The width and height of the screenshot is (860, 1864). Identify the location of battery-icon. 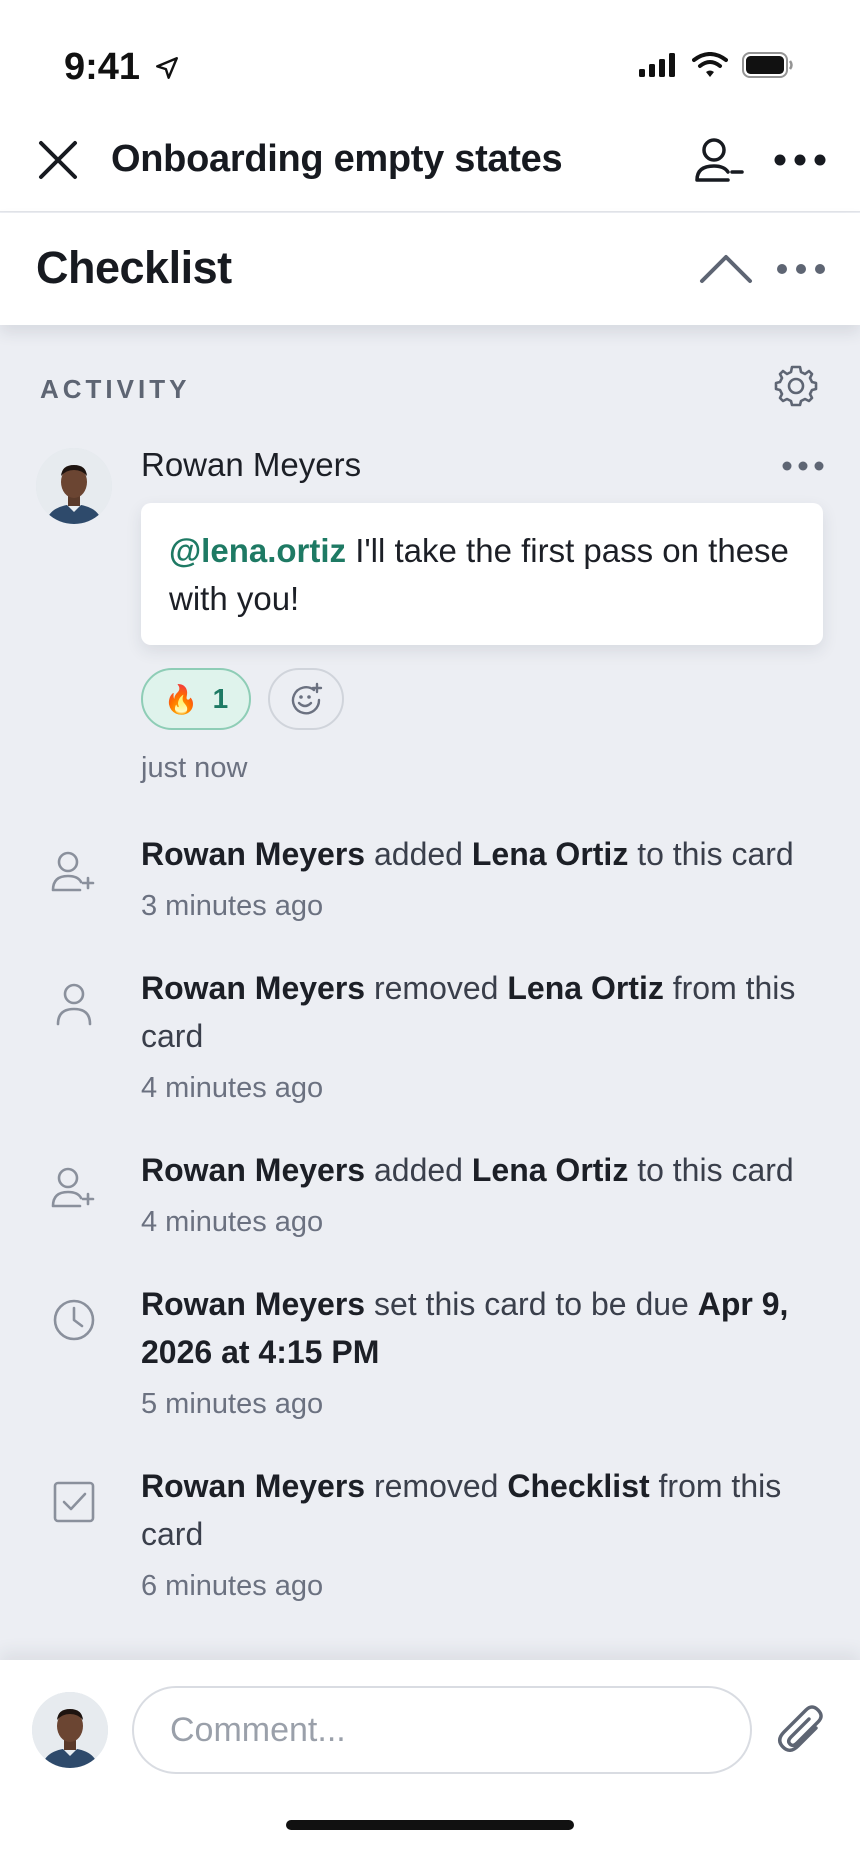
(767, 65).